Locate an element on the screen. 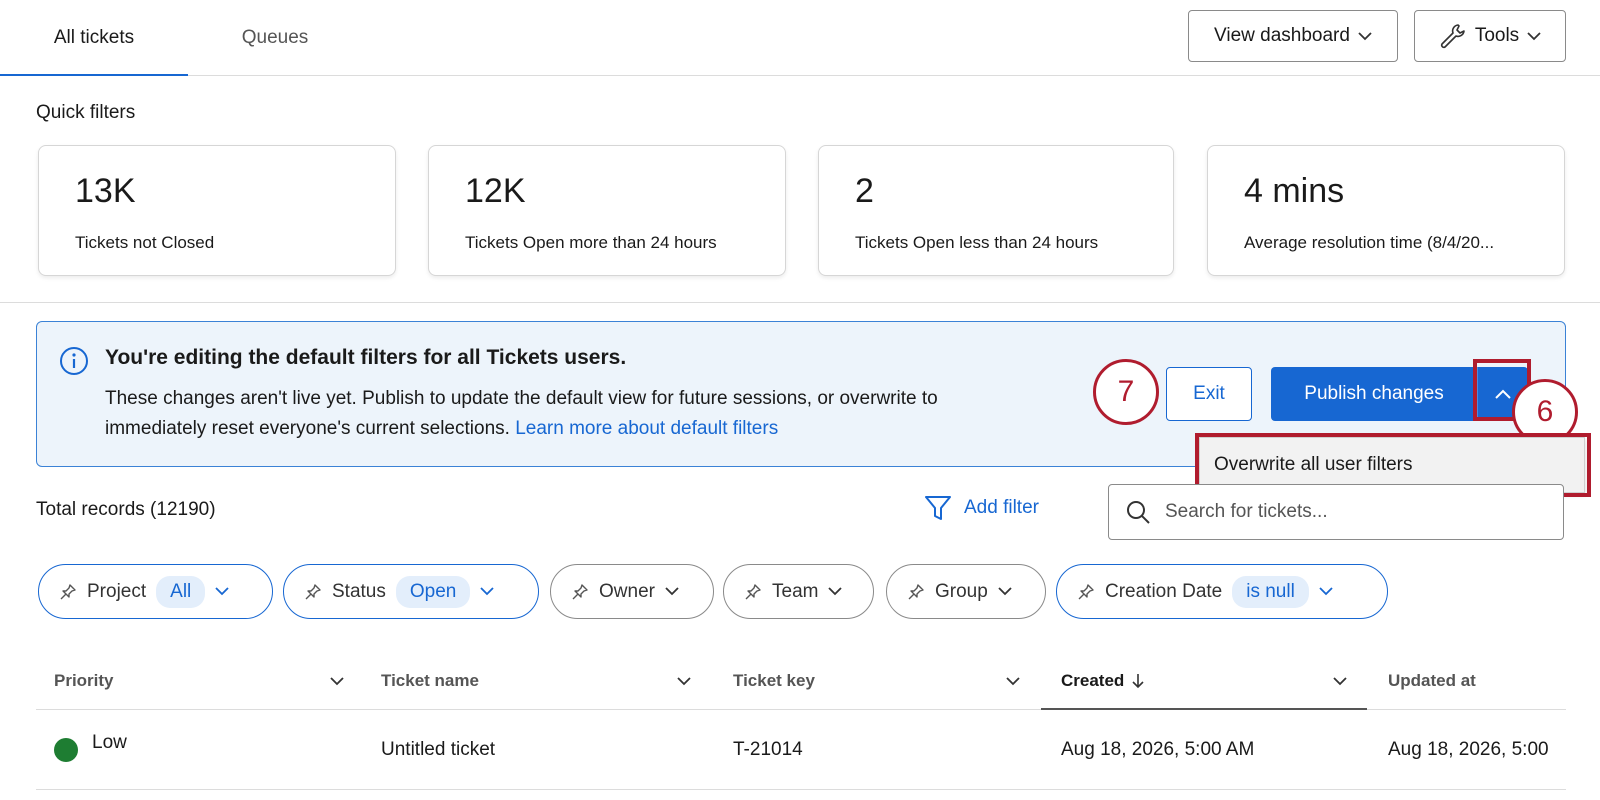  quick-filter-card: 12K Tickets Open more than 24 hours is located at coordinates (607, 210).